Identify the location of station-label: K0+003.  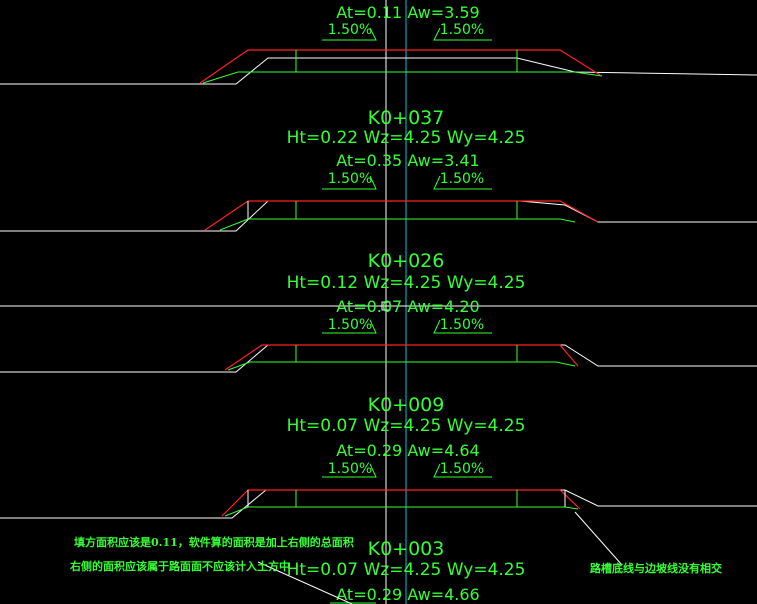
(406, 549).